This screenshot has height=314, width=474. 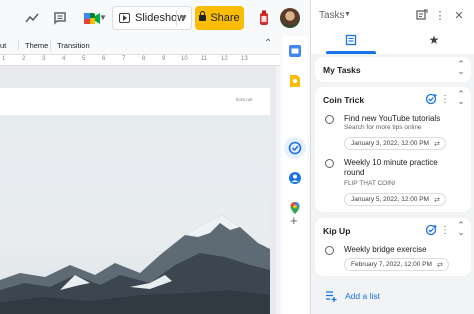 I want to click on menu-theme: Theme, so click(x=36, y=45).